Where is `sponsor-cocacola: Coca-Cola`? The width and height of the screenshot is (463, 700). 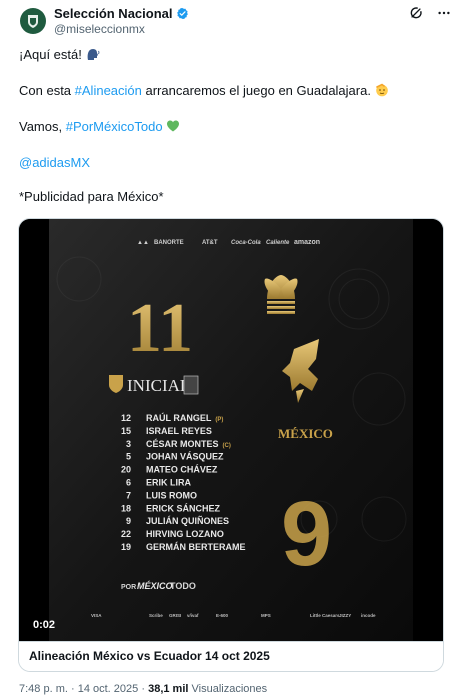
sponsor-cocacola: Coca-Cola is located at coordinates (246, 243).